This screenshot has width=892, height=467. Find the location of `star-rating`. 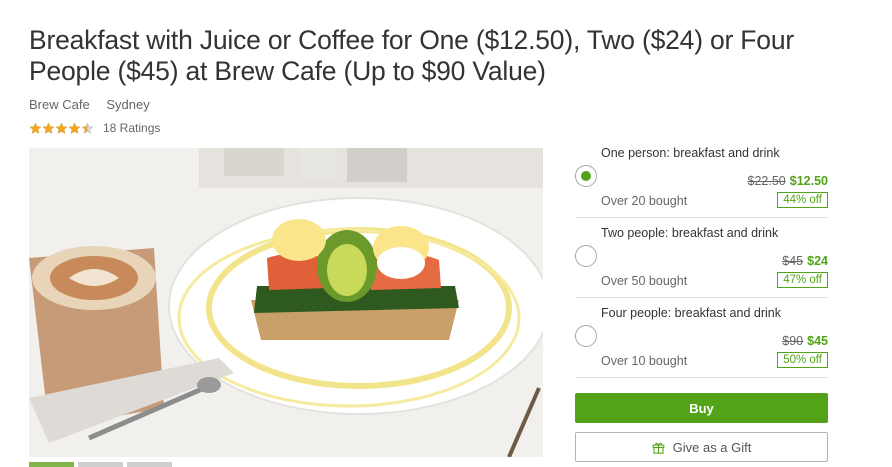

star-rating is located at coordinates (61, 128).